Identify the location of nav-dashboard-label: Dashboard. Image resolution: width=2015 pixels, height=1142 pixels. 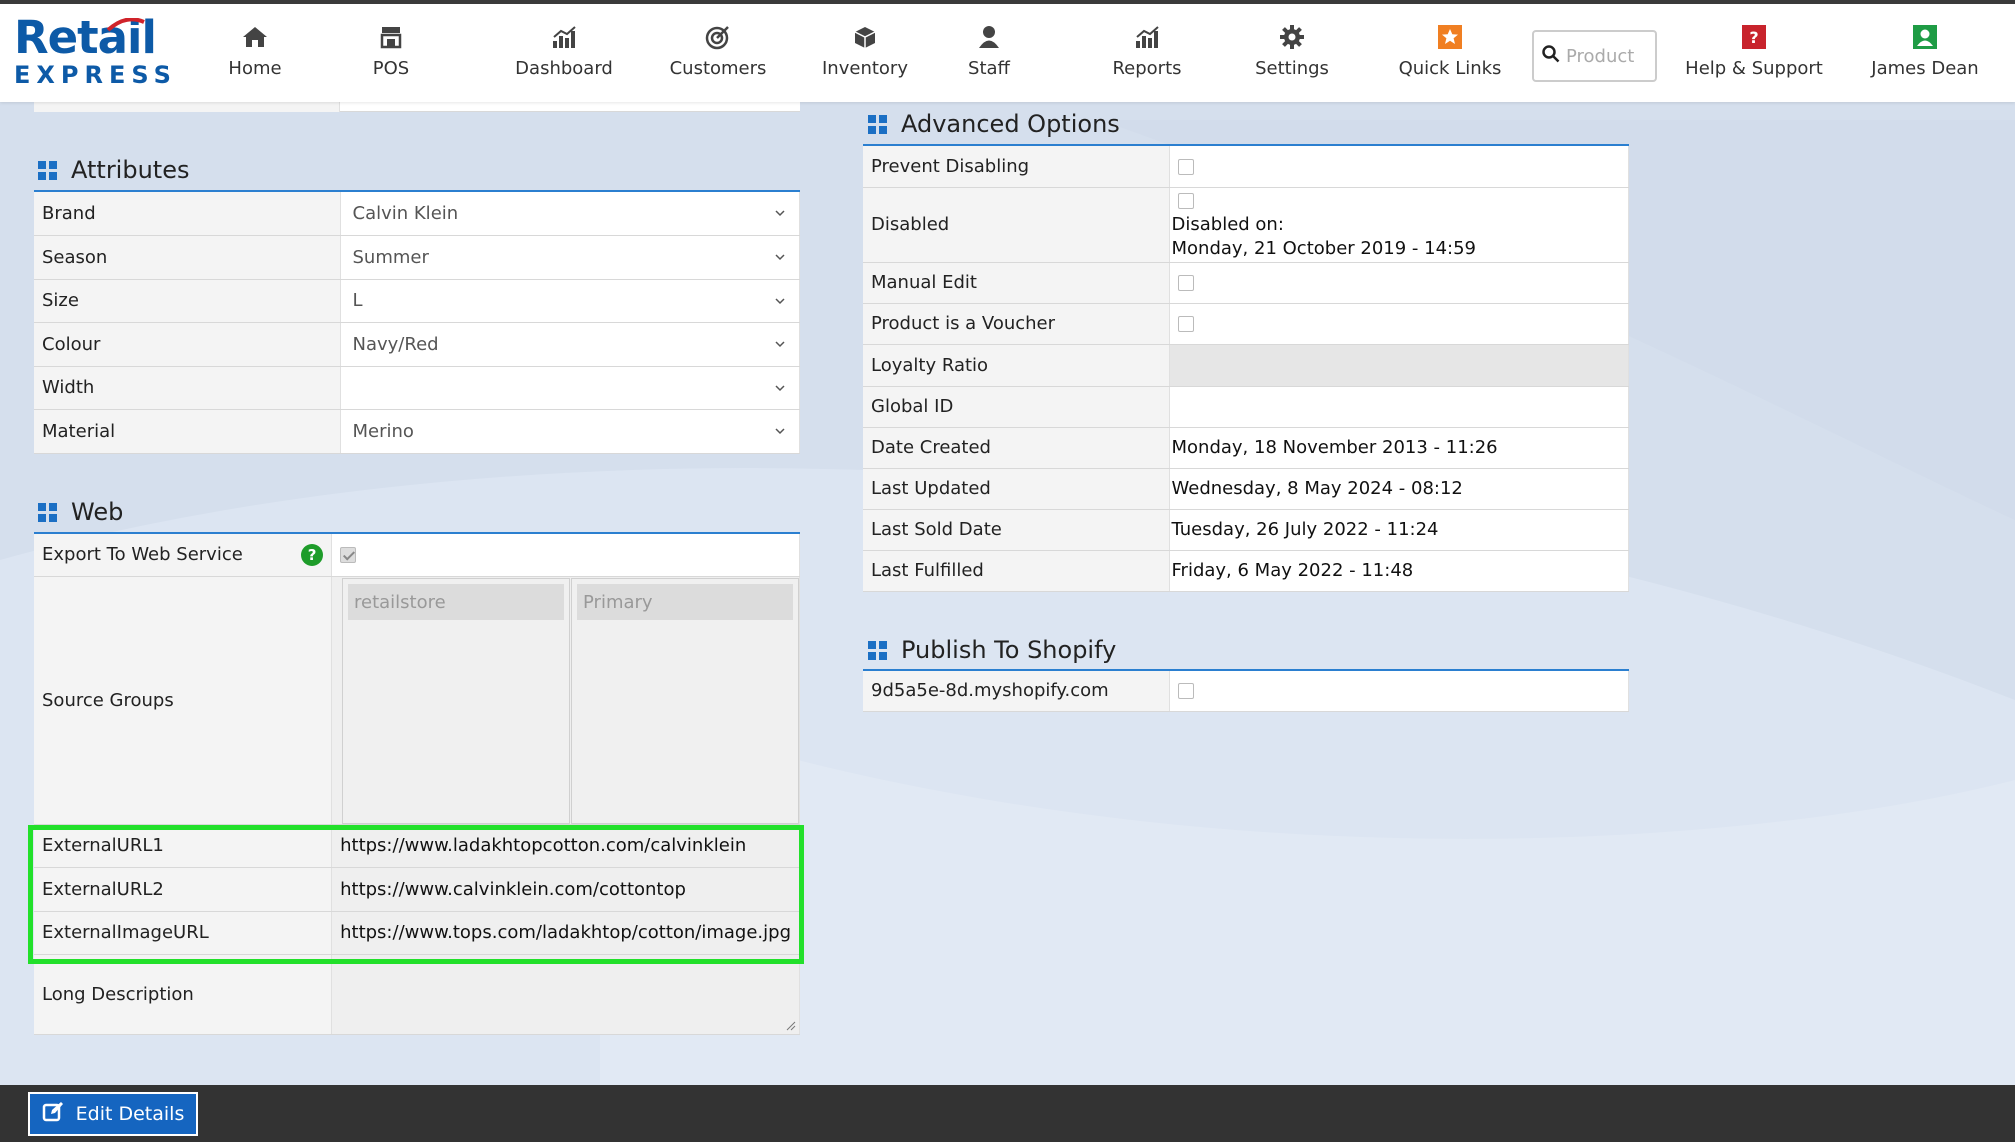
(564, 68).